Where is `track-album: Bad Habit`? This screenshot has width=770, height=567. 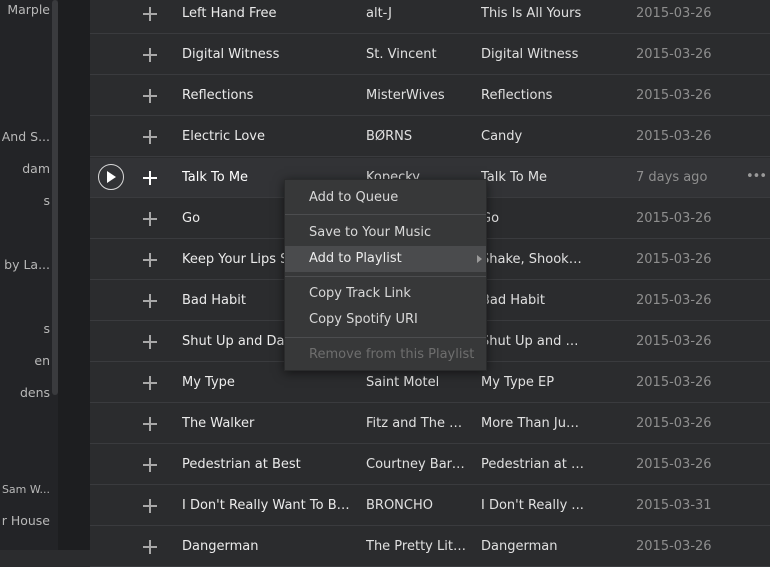
track-album: Bad Habit is located at coordinates (532, 301).